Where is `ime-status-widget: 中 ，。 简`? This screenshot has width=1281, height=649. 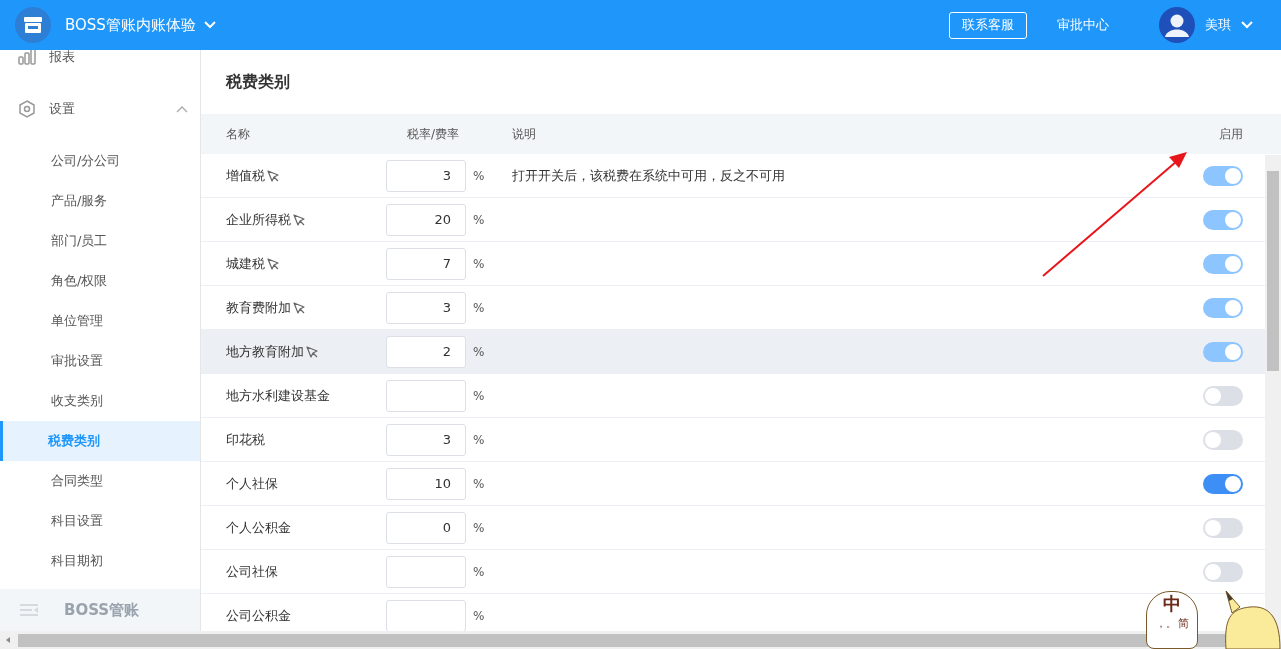
ime-status-widget: 中 ，。 简 is located at coordinates (1213, 619).